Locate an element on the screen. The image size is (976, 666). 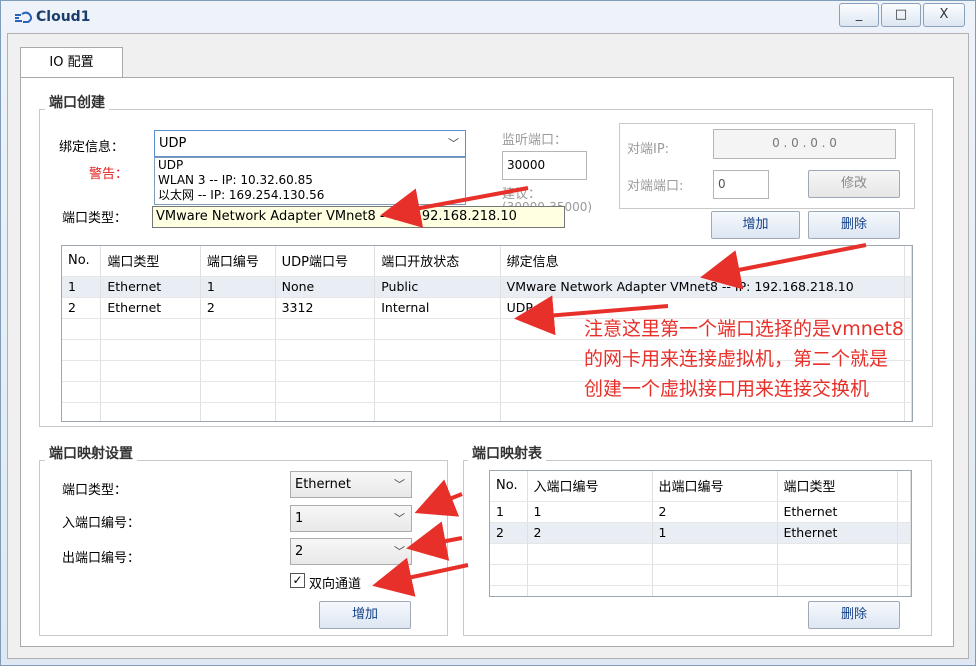
annotation-line: 注意这里第一个端口选择的是vmnet8 is located at coordinates (744, 329).